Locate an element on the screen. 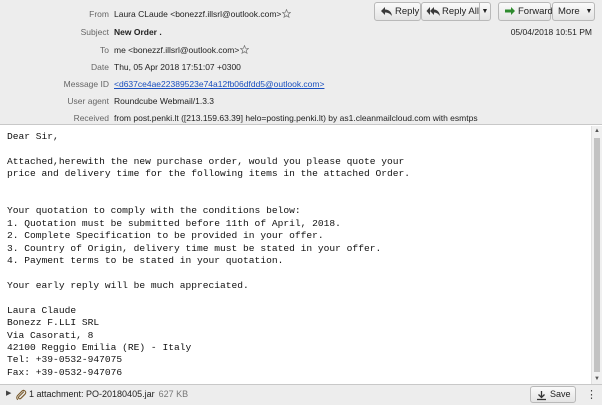 The image size is (602, 405). user-agent-label: User agent is located at coordinates (88, 101).